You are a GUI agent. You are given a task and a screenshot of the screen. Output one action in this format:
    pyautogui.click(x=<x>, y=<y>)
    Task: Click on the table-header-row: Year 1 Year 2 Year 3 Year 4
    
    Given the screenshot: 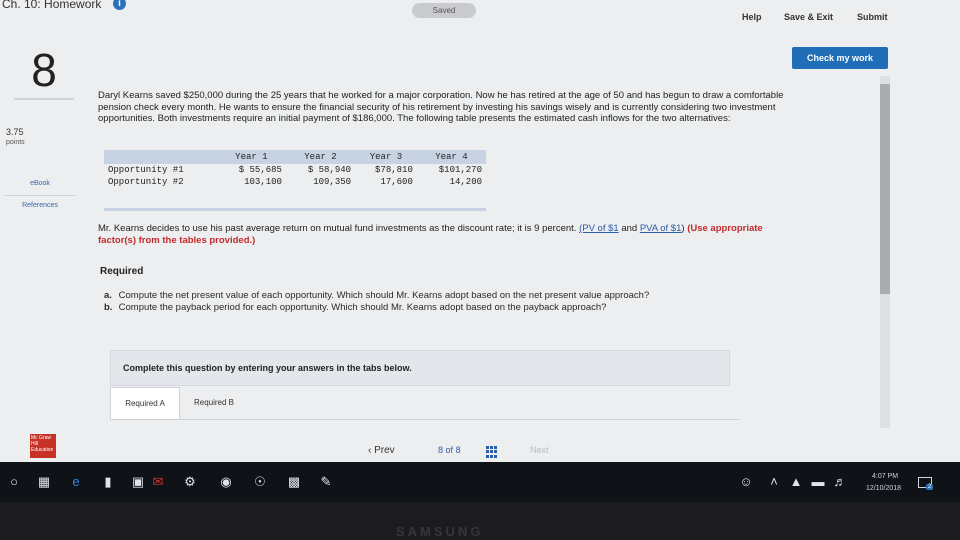 What is the action you would take?
    pyautogui.click(x=295, y=157)
    